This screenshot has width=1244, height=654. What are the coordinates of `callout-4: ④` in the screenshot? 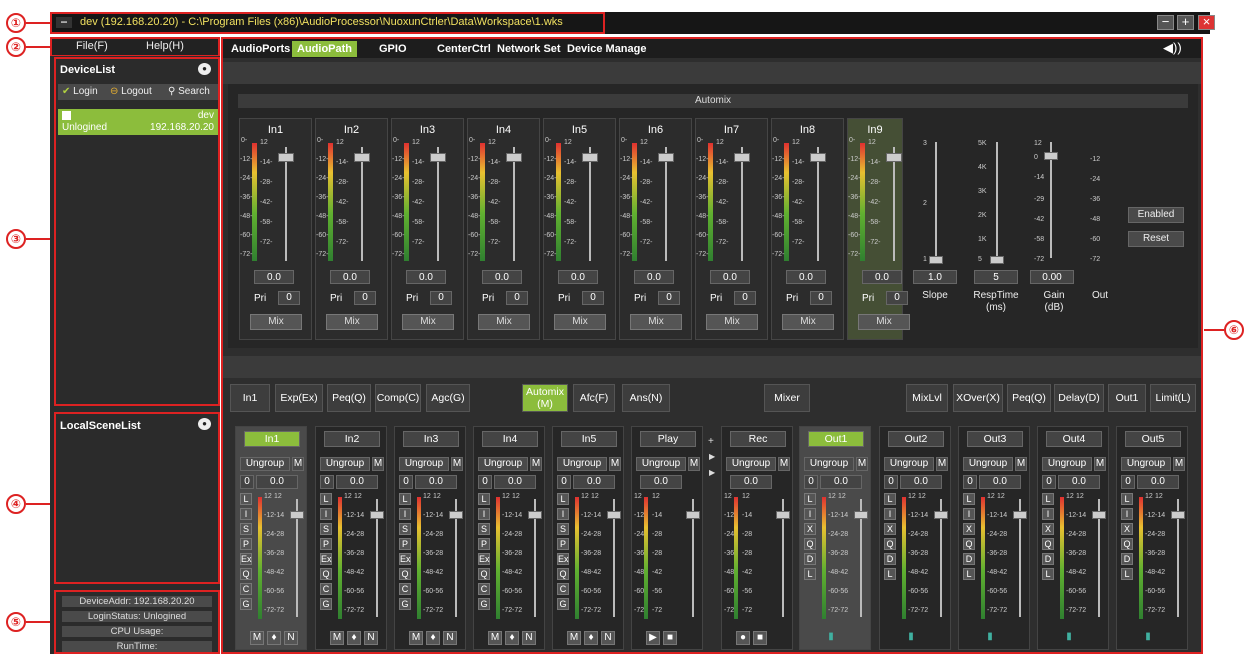 It's located at (16, 504).